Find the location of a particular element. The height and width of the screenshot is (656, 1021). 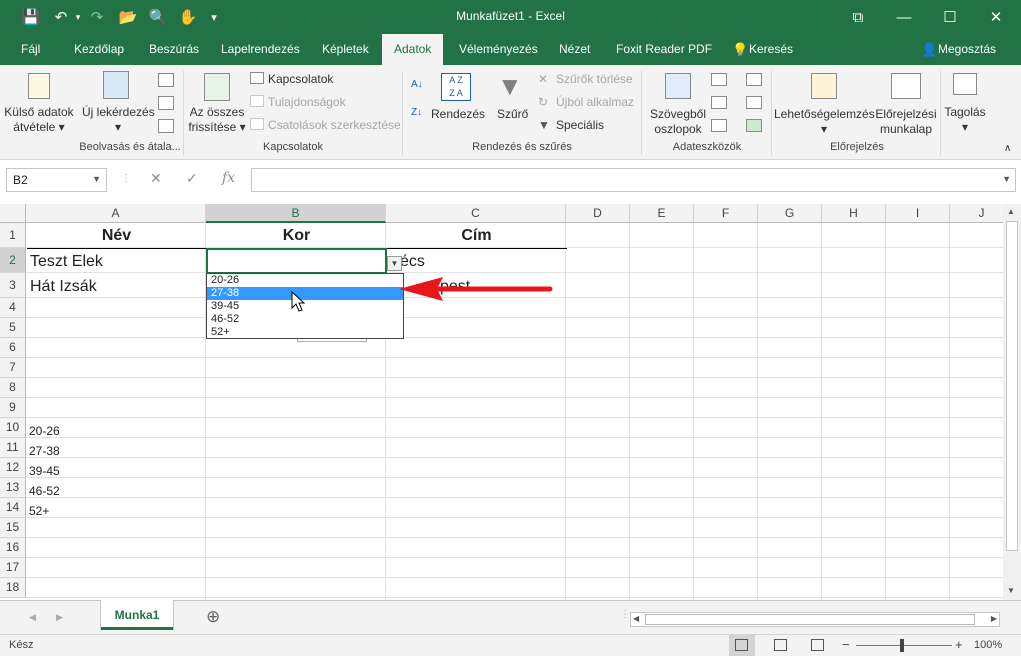

tab-split-handle: ⋮ is located at coordinates (625, 614).